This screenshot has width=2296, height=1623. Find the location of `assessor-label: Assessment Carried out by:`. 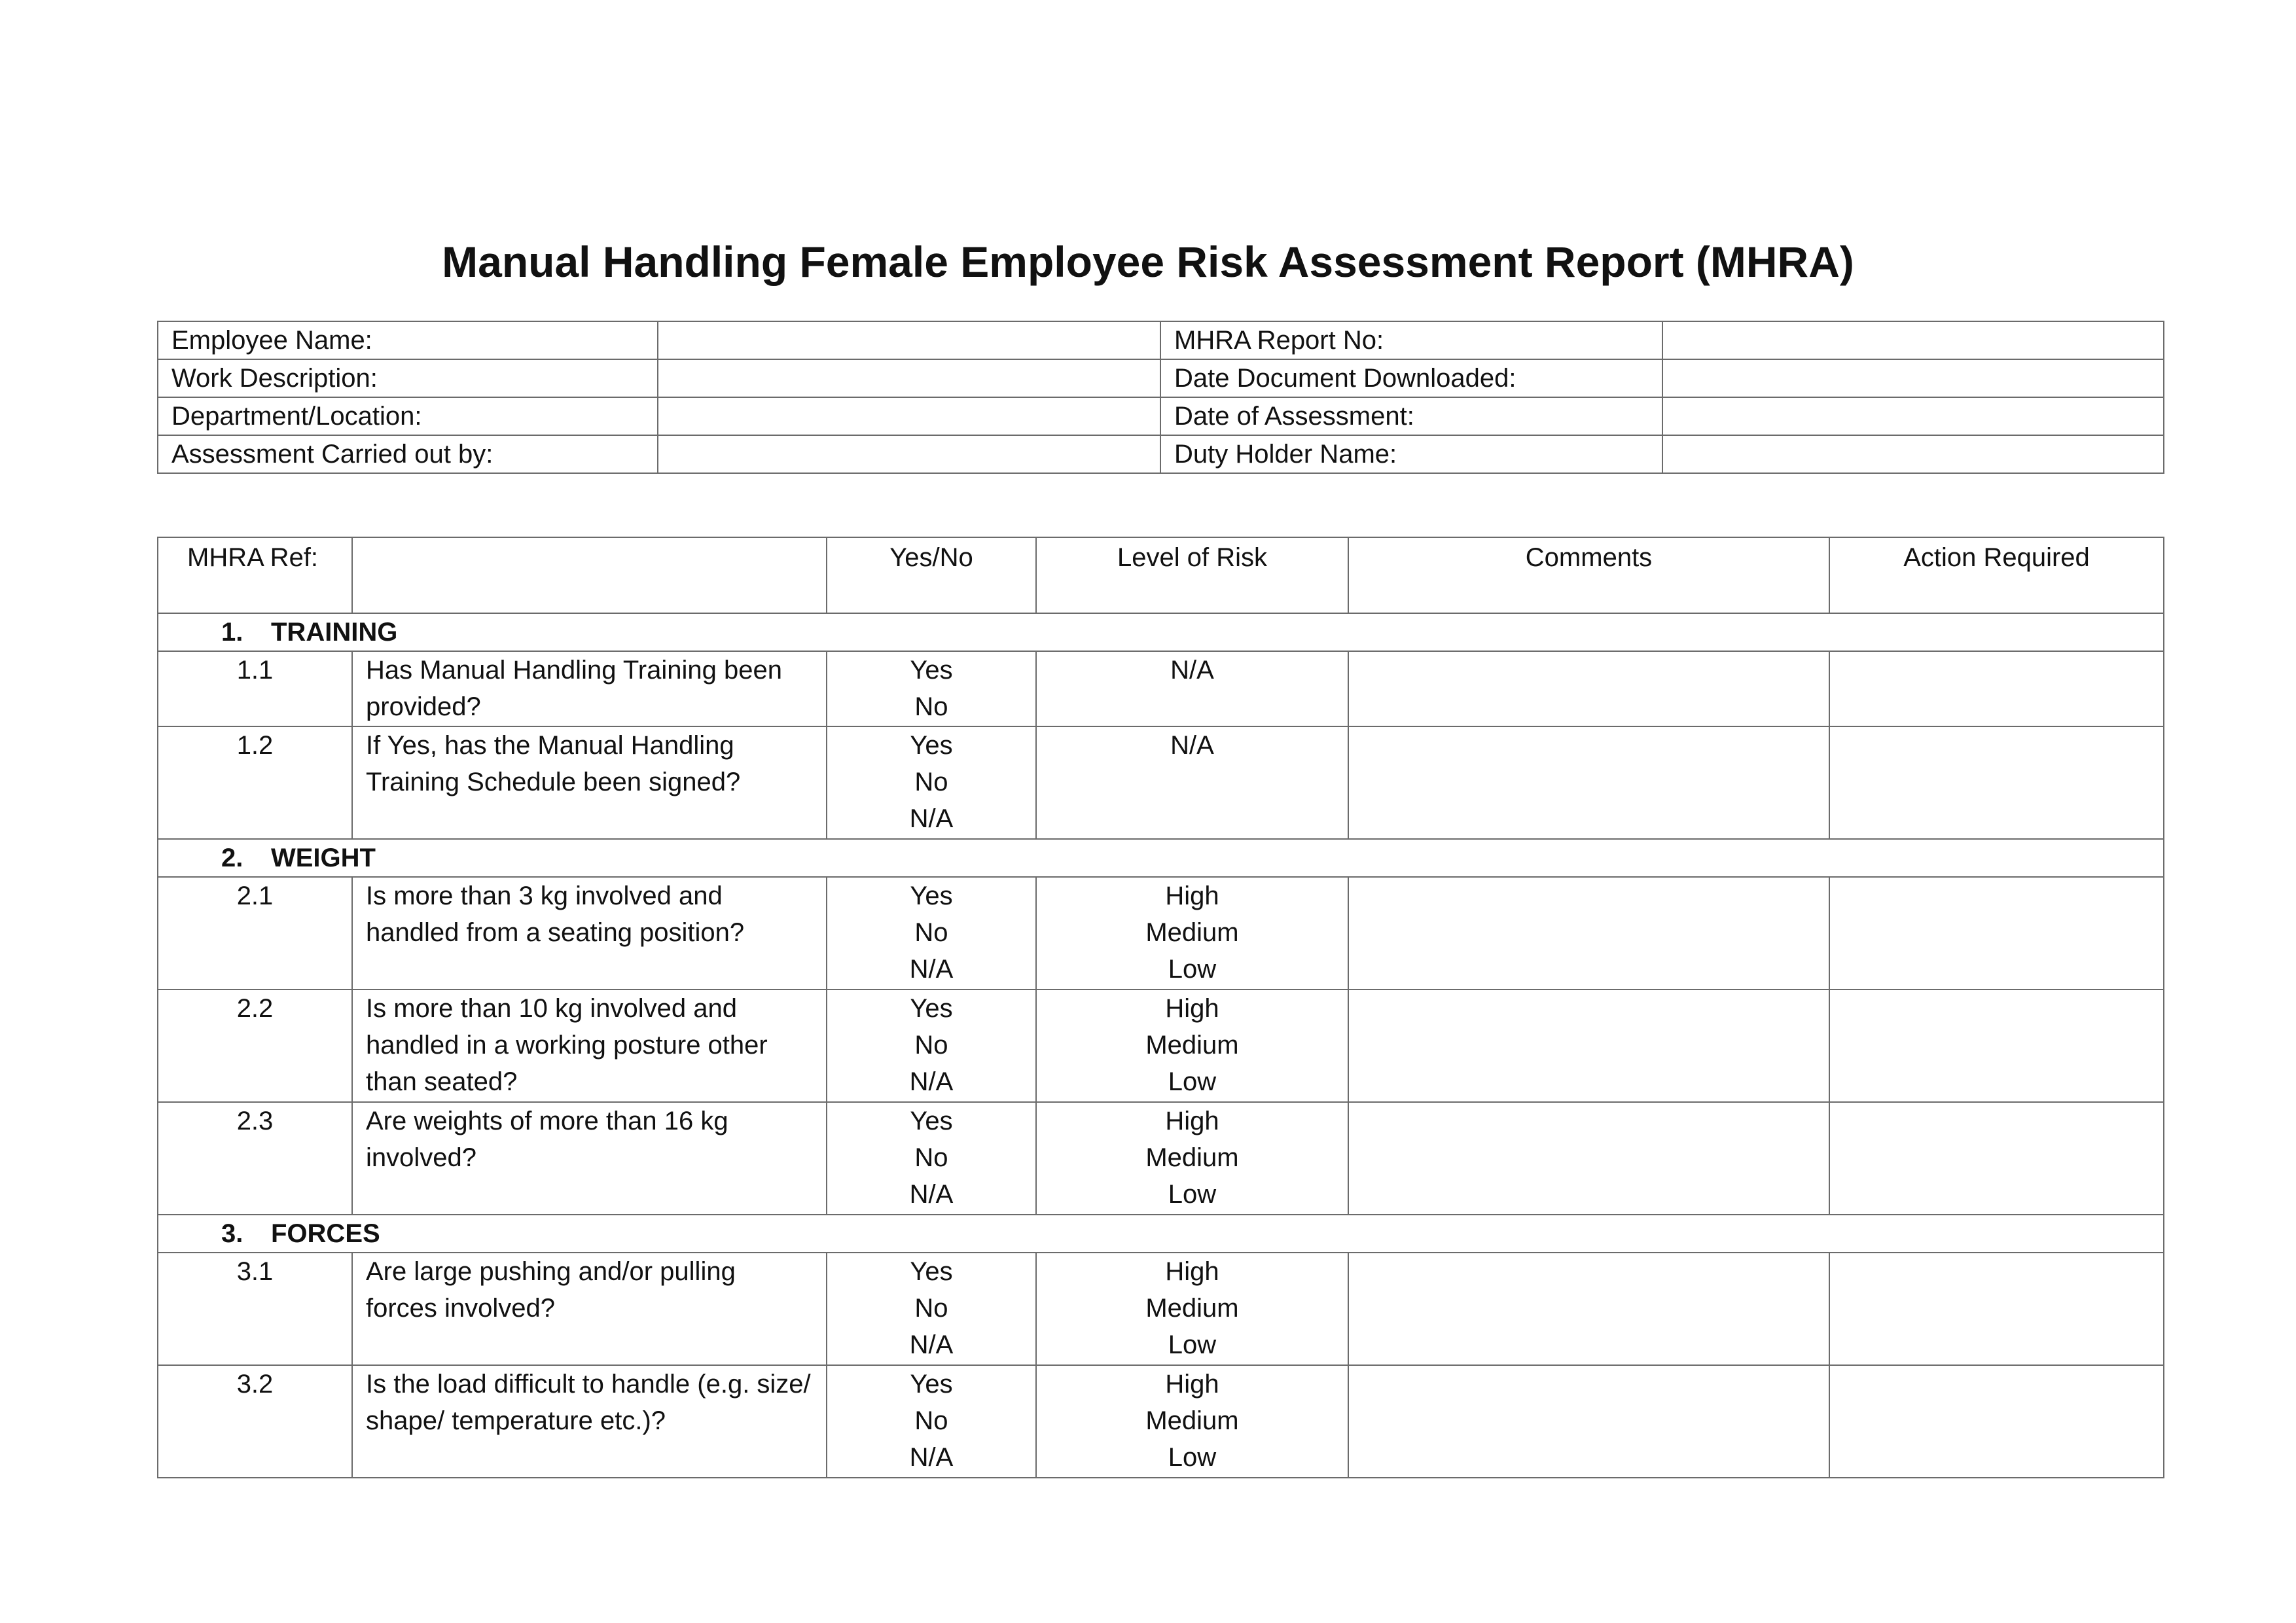

assessor-label: Assessment Carried out by: is located at coordinates (407, 455).